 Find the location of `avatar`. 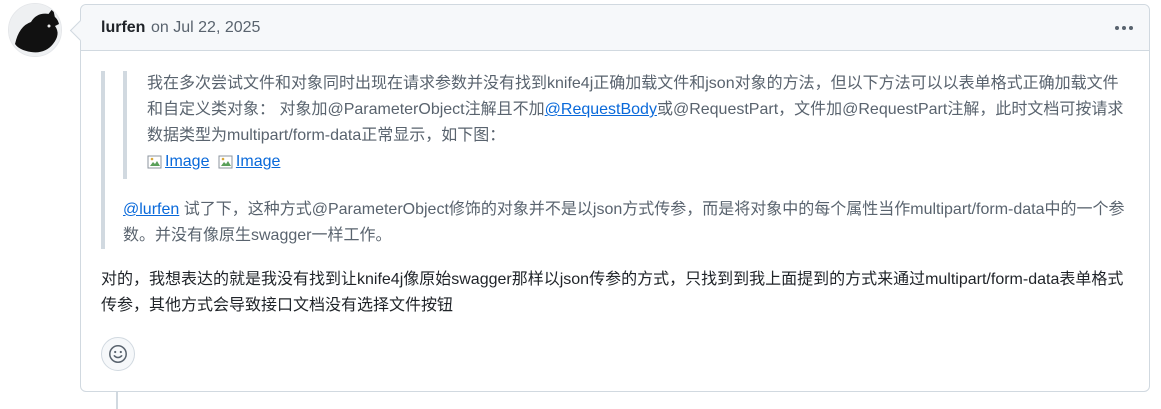

avatar is located at coordinates (35, 30).